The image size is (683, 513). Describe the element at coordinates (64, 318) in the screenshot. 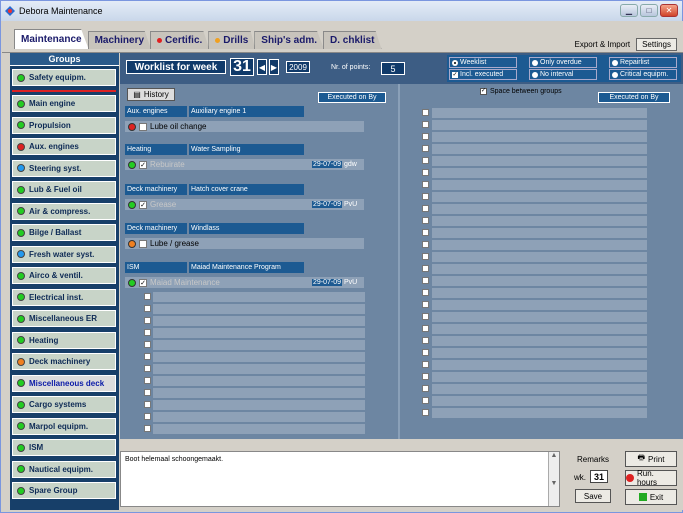

I see `group-item-miscellaneous-er: Miscellaneous ER` at that location.